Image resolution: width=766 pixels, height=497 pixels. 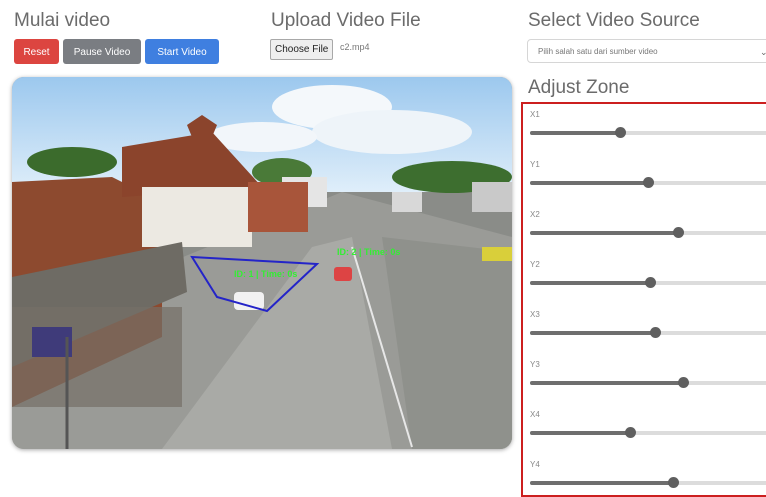 What do you see at coordinates (355, 47) in the screenshot?
I see `selected-file-name: c2.mp4` at bounding box center [355, 47].